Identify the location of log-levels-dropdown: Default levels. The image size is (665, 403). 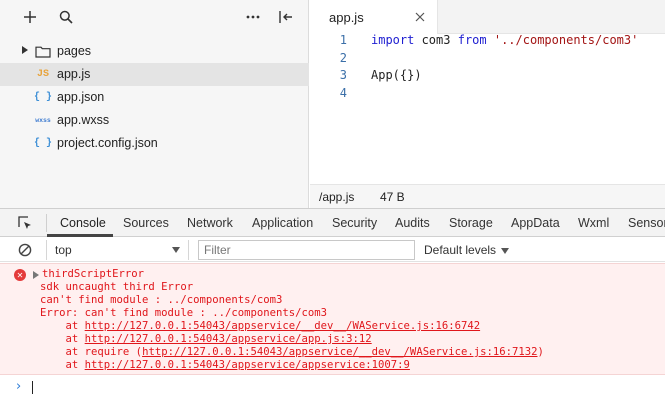
(460, 250).